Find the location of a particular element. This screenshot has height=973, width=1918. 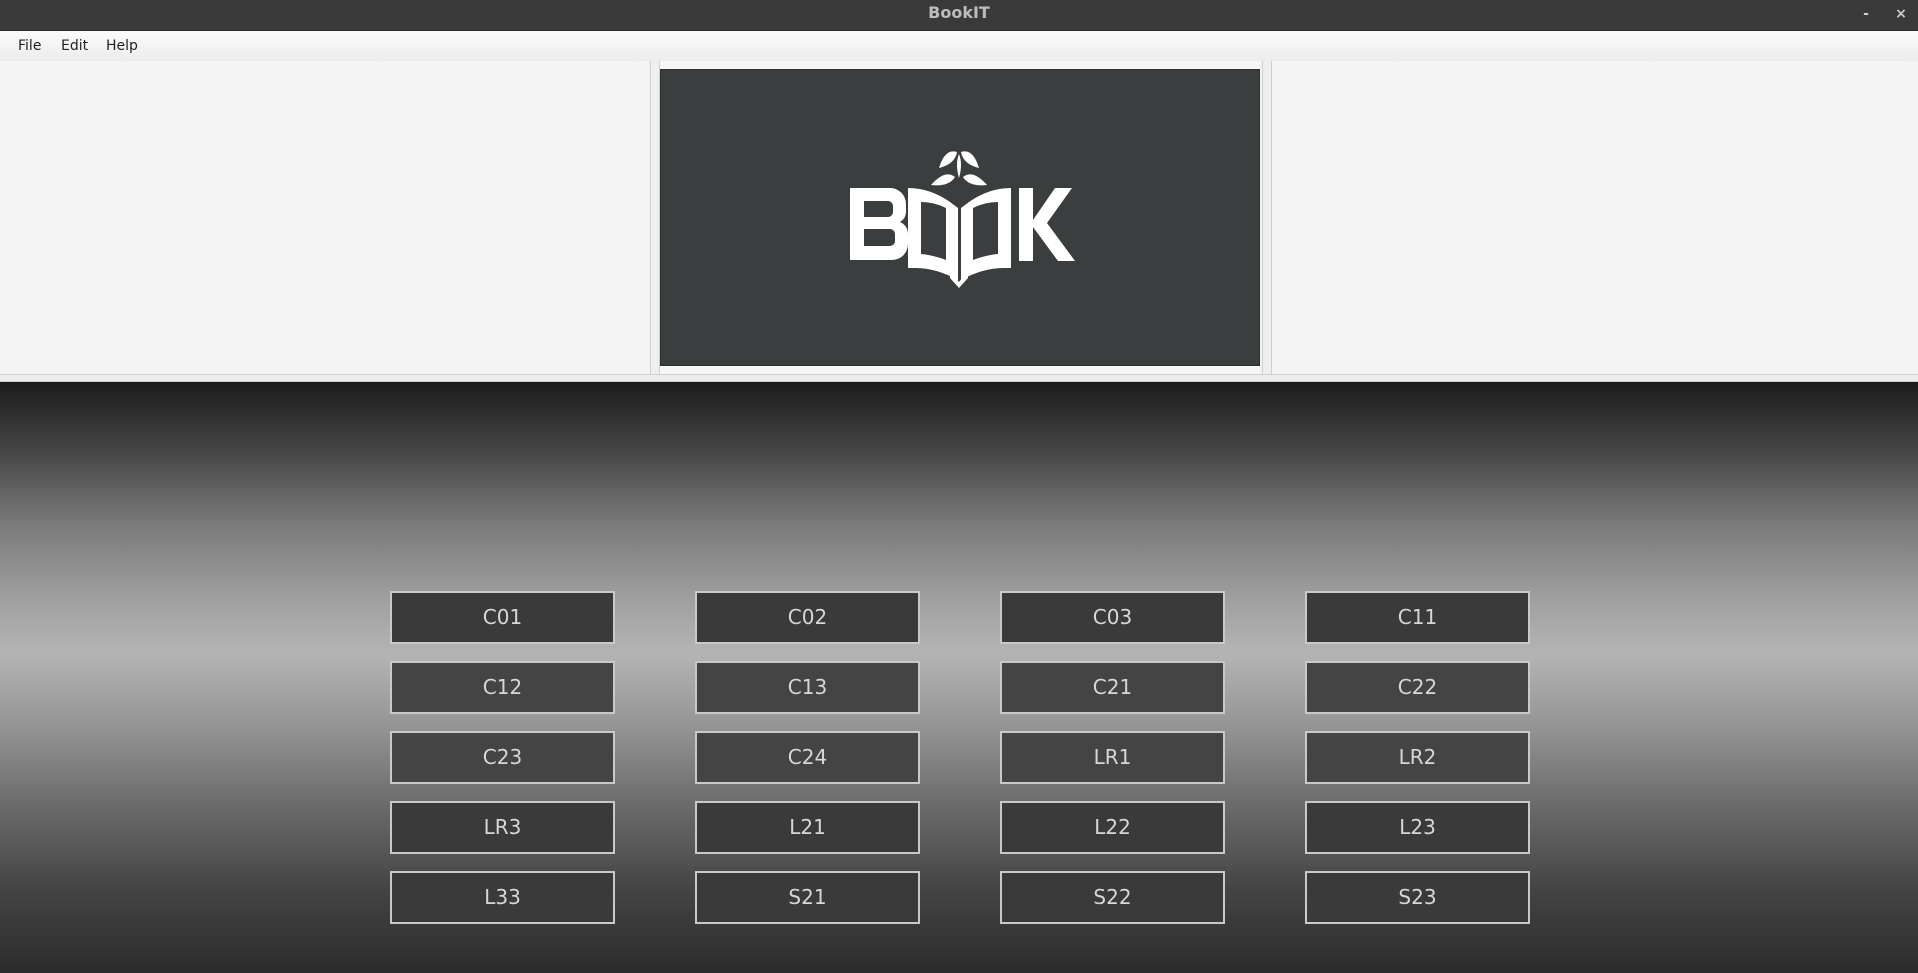

minimize-button: - is located at coordinates (1866, 14).